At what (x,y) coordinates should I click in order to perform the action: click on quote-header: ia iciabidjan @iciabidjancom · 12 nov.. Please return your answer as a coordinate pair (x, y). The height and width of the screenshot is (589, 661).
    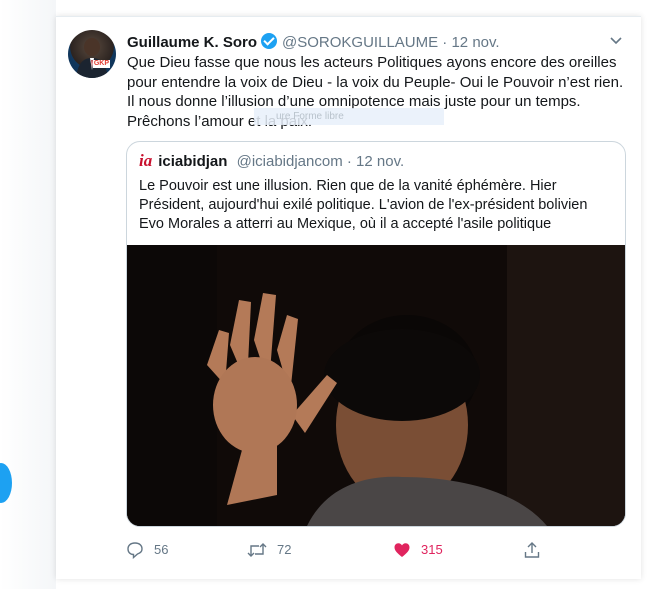
    Looking at the image, I should click on (272, 161).